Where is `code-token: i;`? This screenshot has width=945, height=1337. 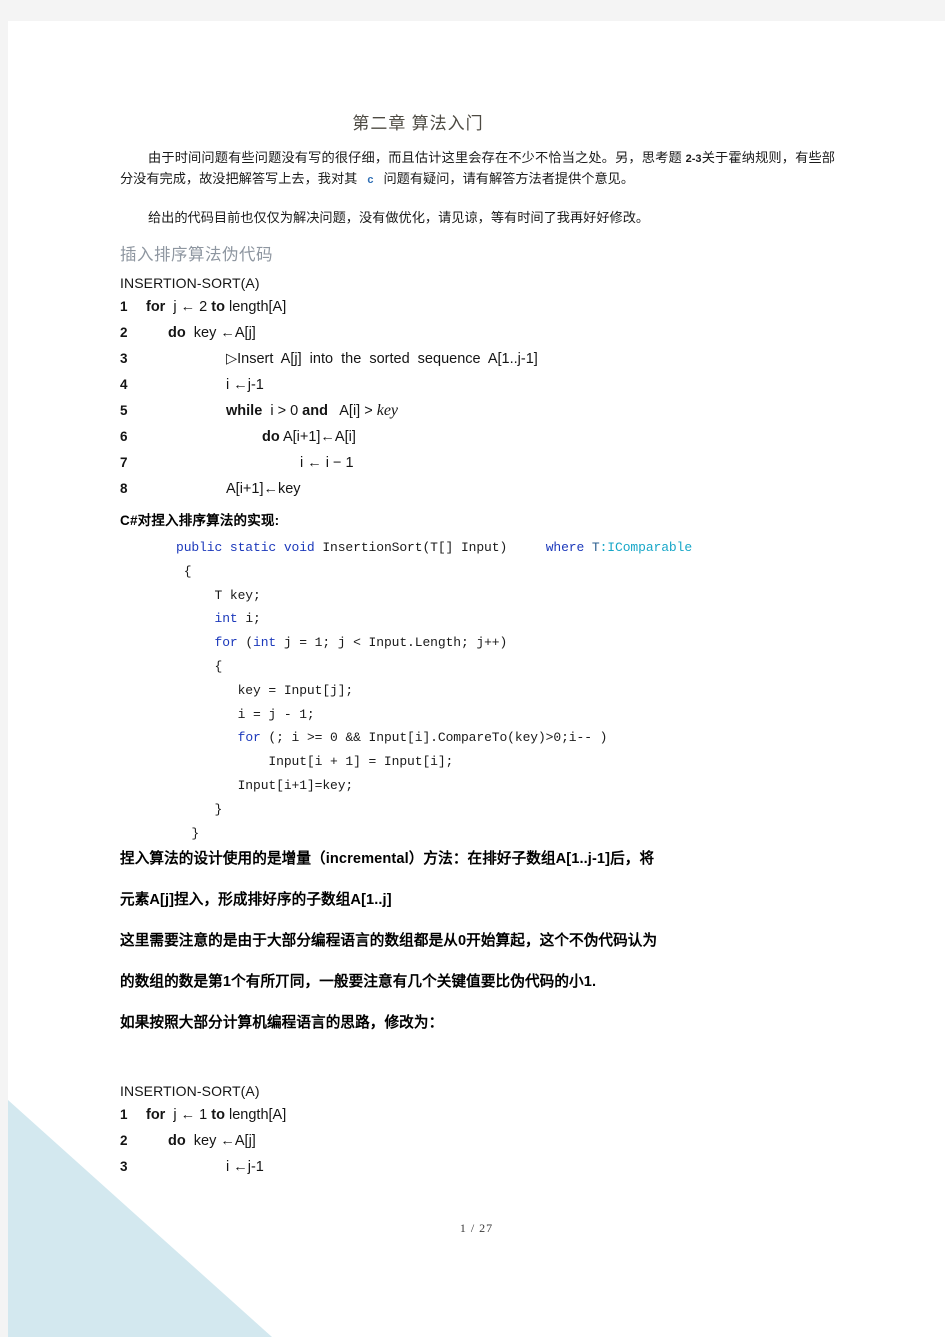
code-token: i; is located at coordinates (249, 619).